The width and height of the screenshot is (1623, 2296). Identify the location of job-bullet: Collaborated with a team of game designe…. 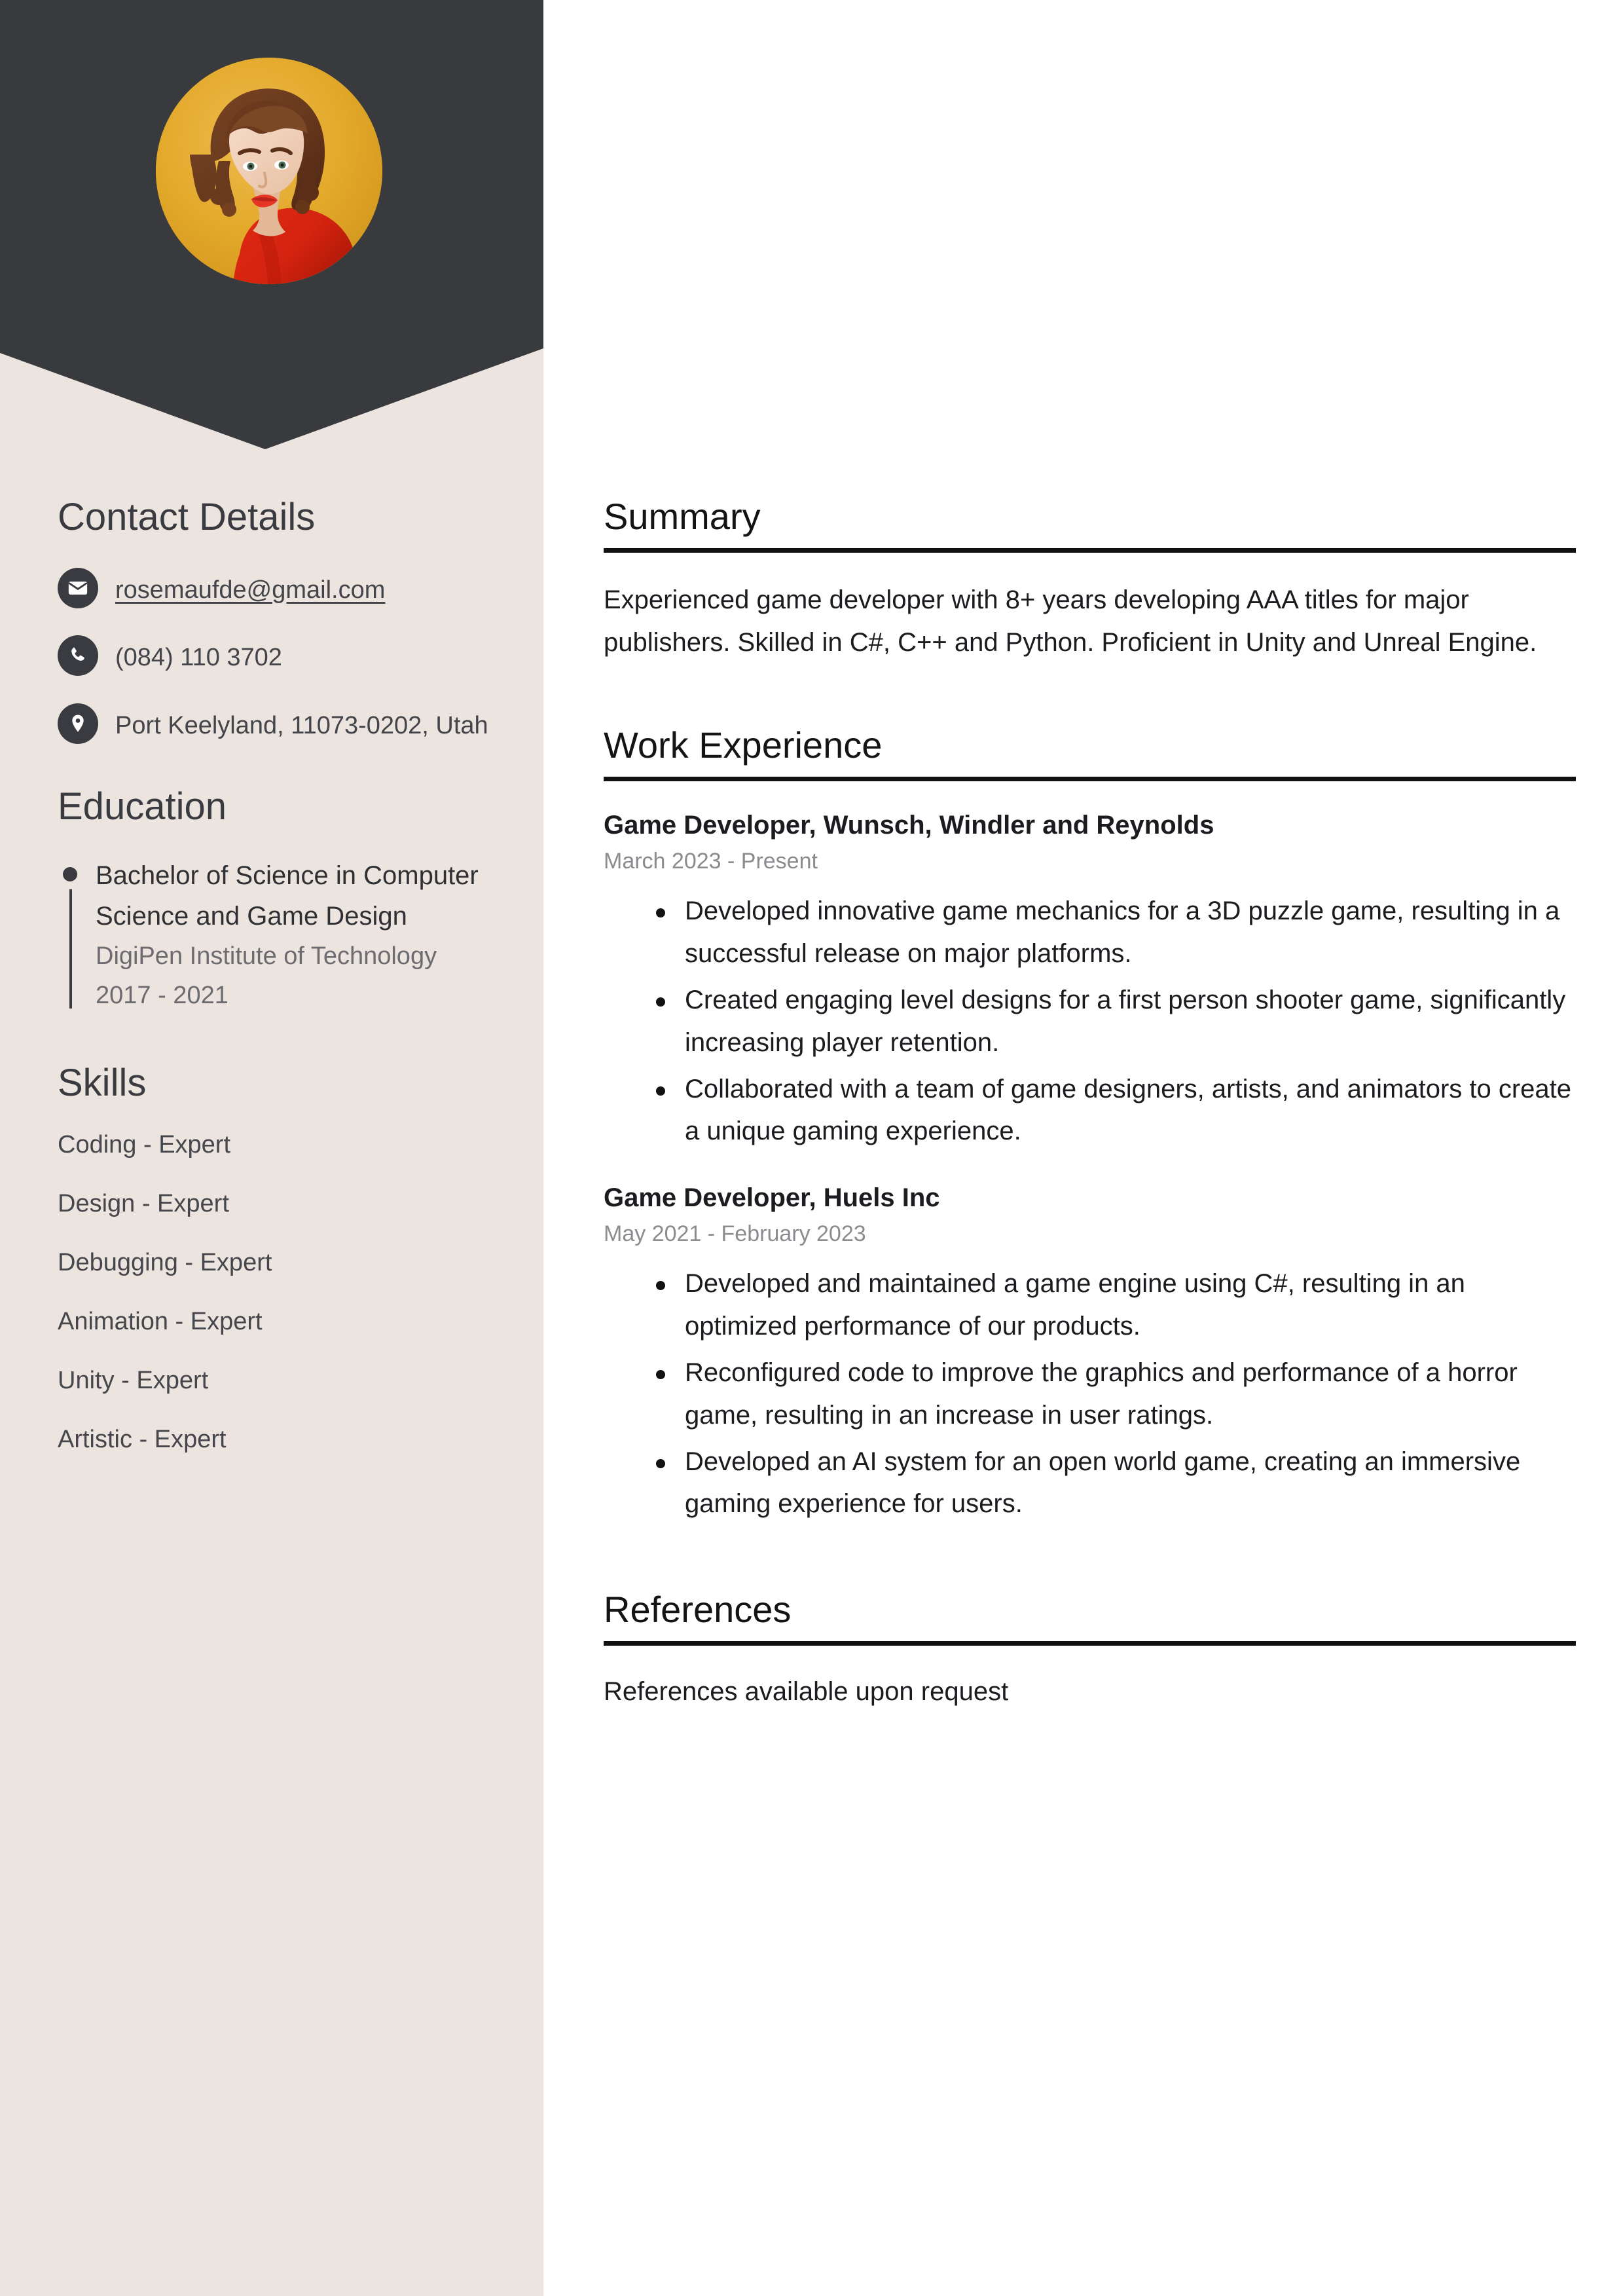
(1116, 1110).